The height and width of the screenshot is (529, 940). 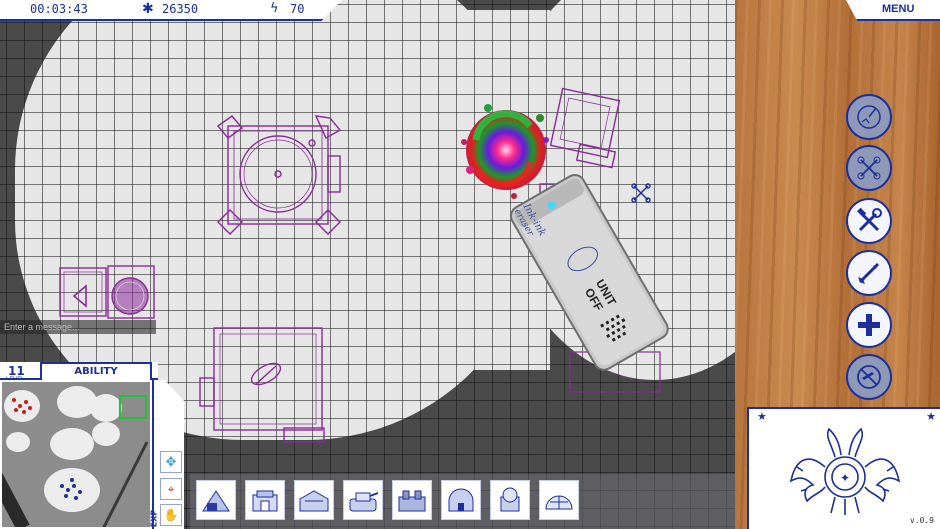 I want to click on faction-card: ★ ★ ✦ v.0.9, so click(x=843, y=468).